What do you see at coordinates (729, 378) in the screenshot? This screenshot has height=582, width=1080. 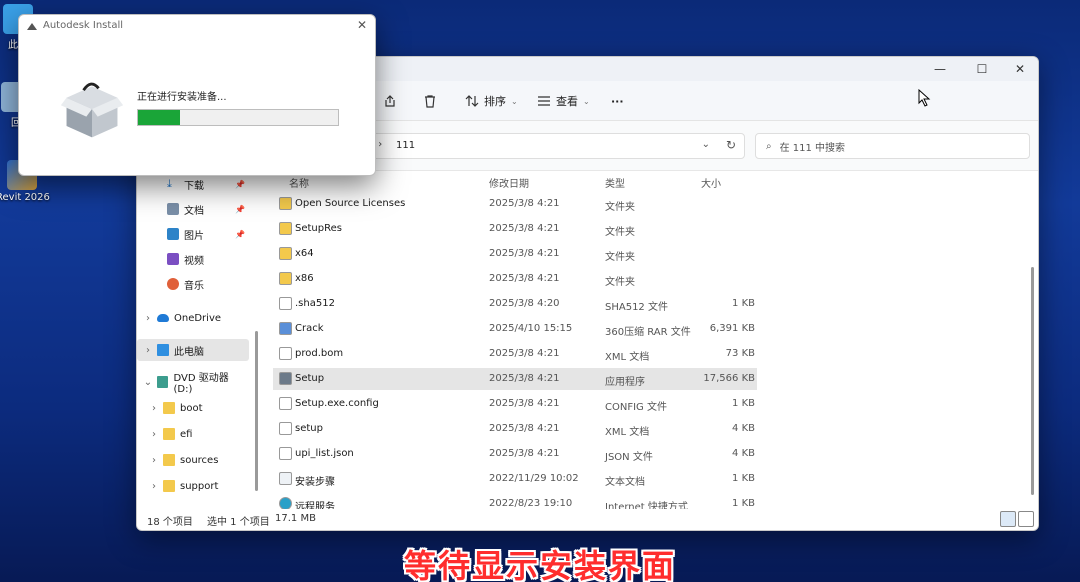 I see `file-size: 17,566 KB` at bounding box center [729, 378].